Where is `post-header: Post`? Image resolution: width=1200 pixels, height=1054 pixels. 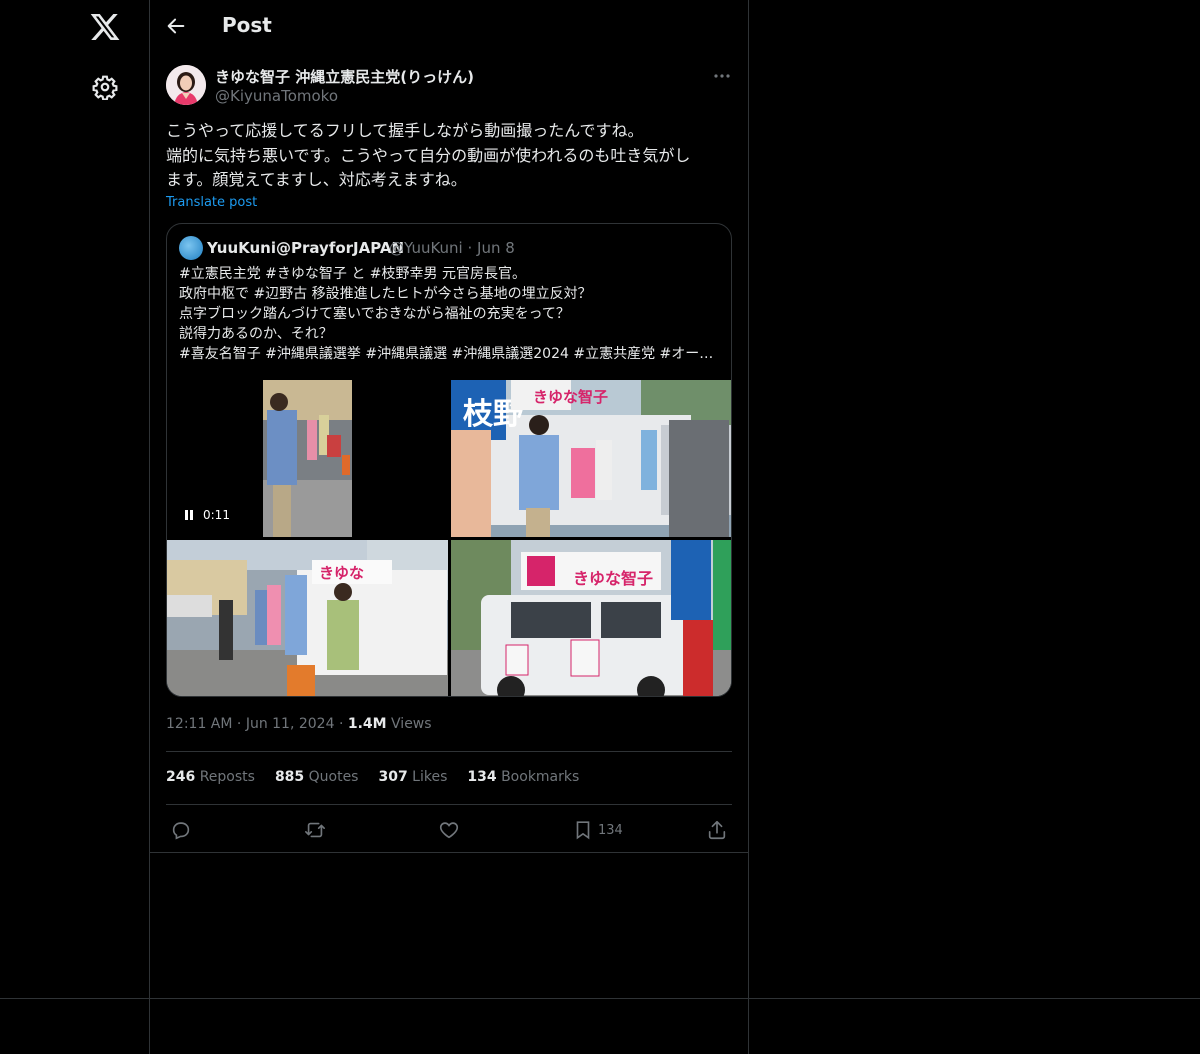
post-header: Post is located at coordinates (449, 27).